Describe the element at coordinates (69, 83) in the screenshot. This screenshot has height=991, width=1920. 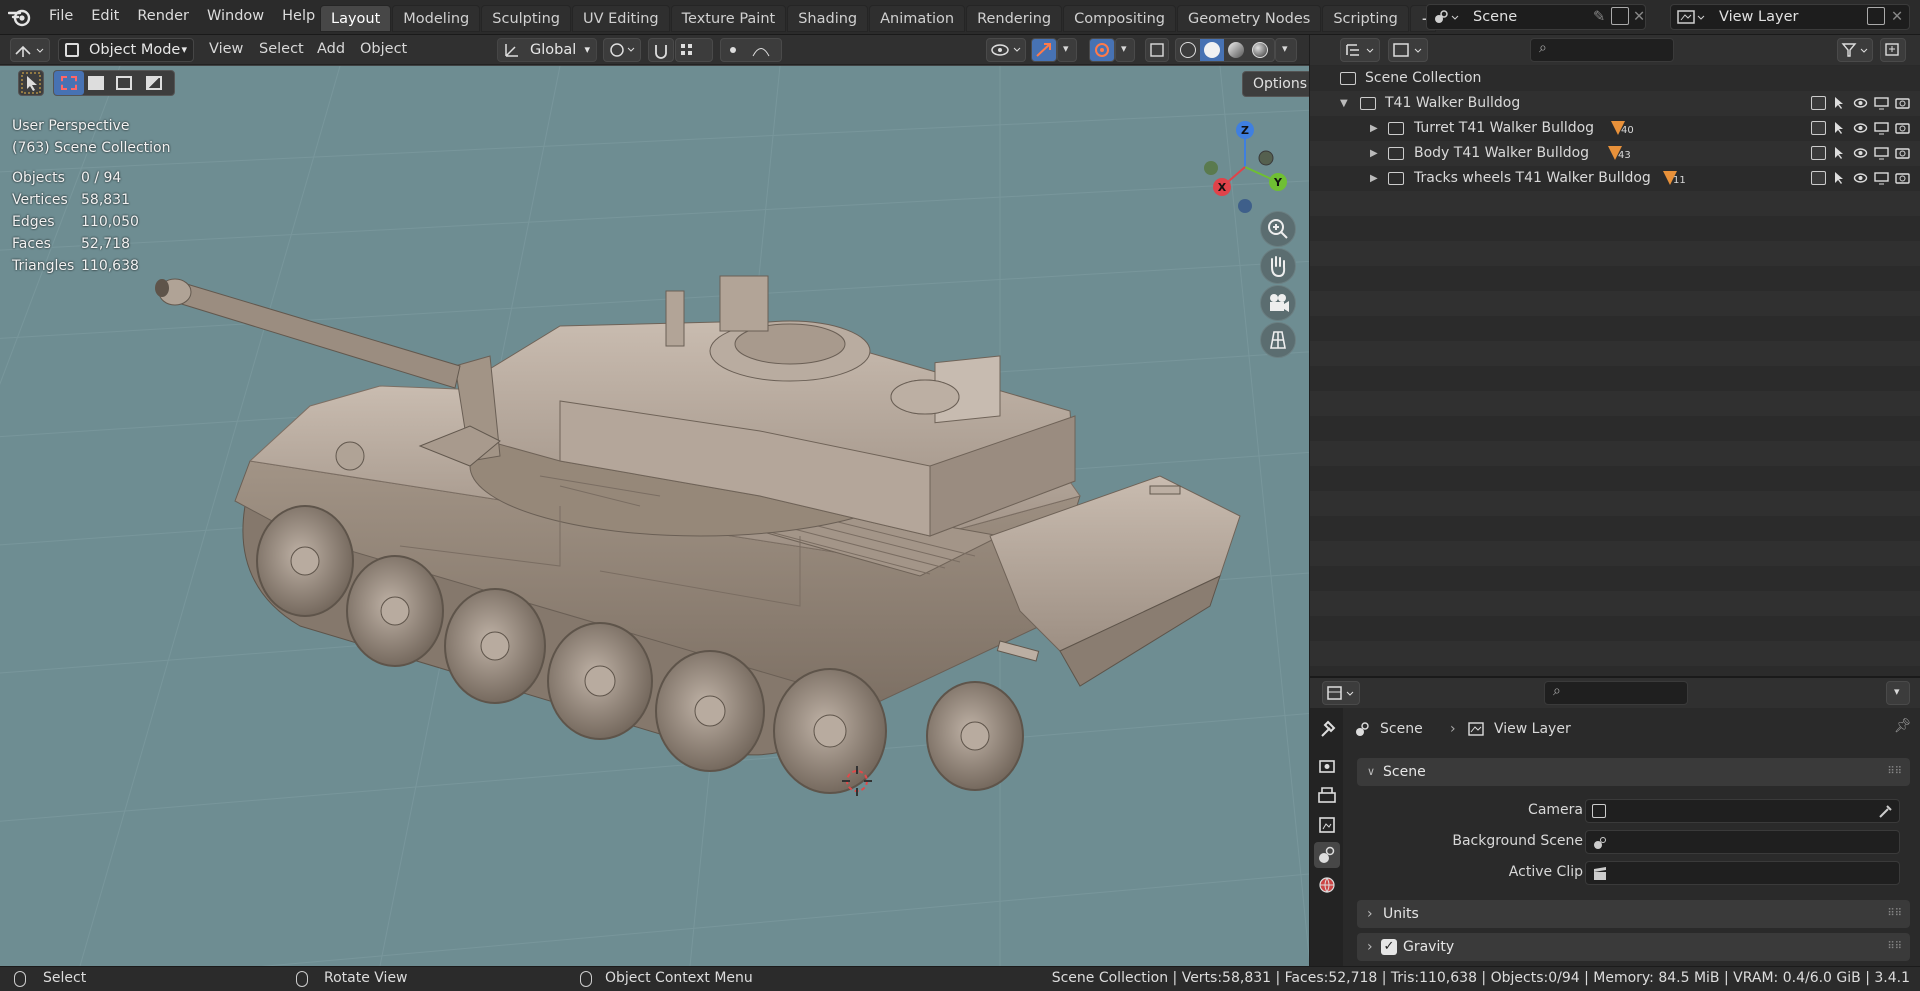
I see `select-new-icon` at that location.